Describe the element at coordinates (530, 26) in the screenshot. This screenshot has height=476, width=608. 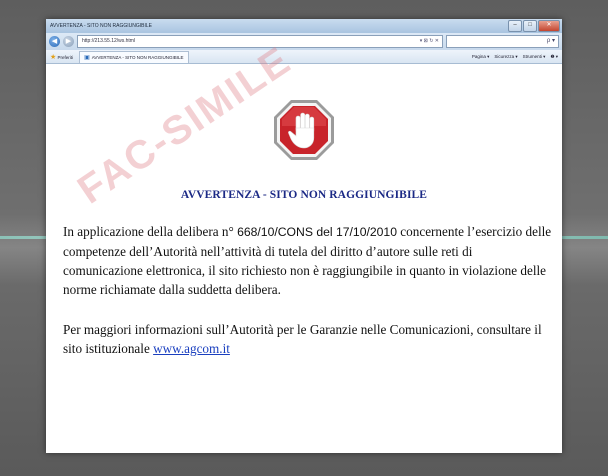
I see `maximize-button: □` at that location.